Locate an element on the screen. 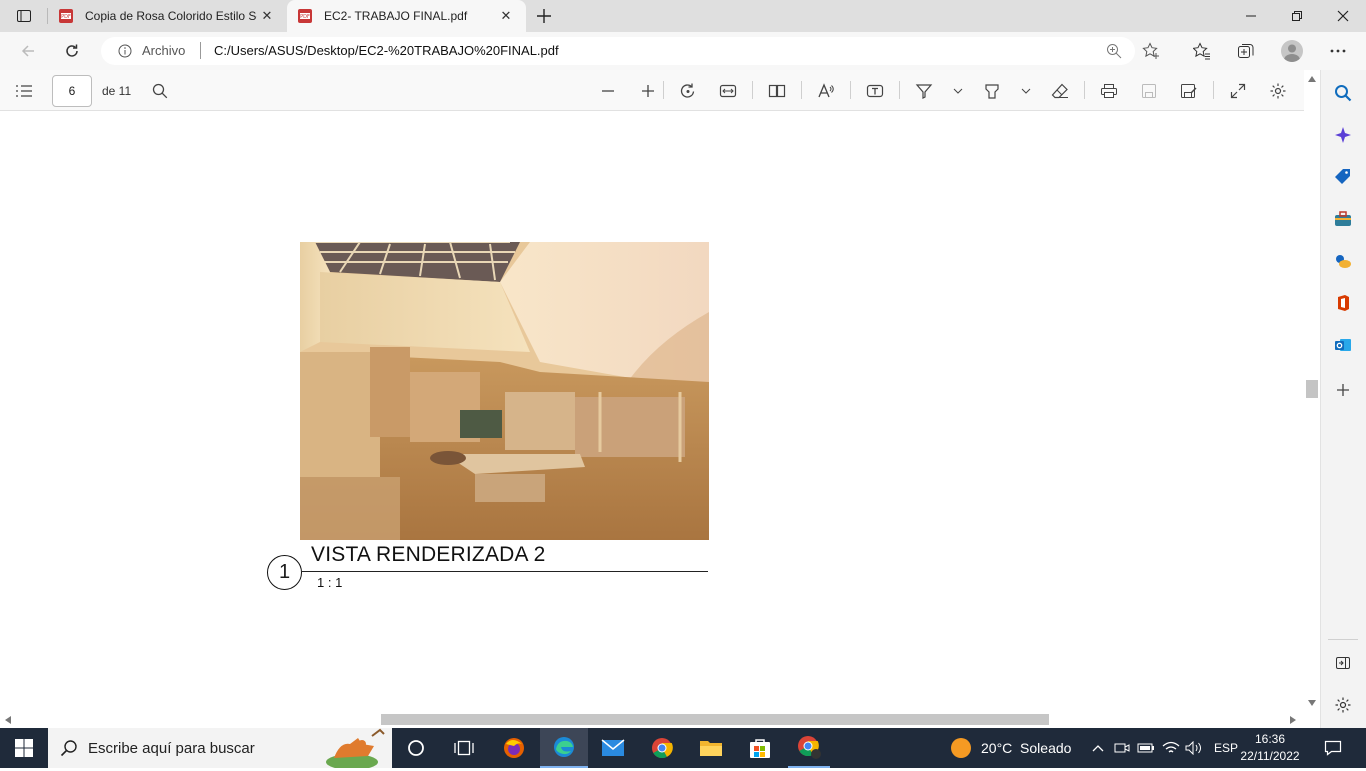 Image resolution: width=1366 pixels, height=771 pixels. collections-icon is located at coordinates (1246, 51).